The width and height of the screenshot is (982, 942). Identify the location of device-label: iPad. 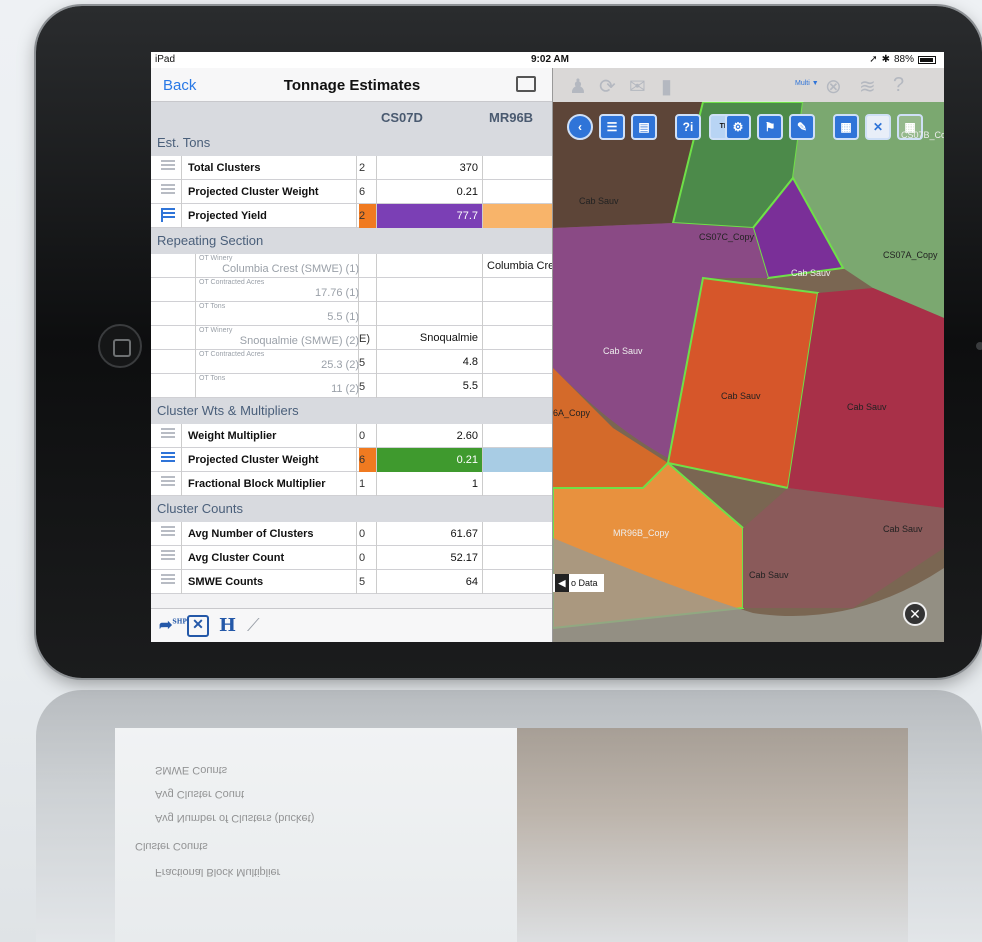
(165, 59).